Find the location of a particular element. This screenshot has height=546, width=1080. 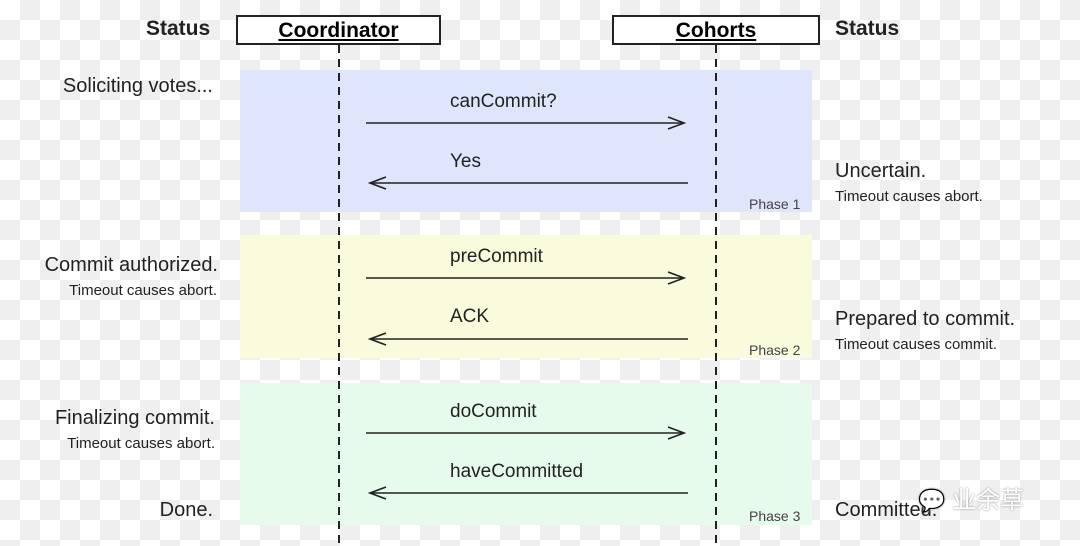

cohort-status: Uncertain. is located at coordinates (881, 171).